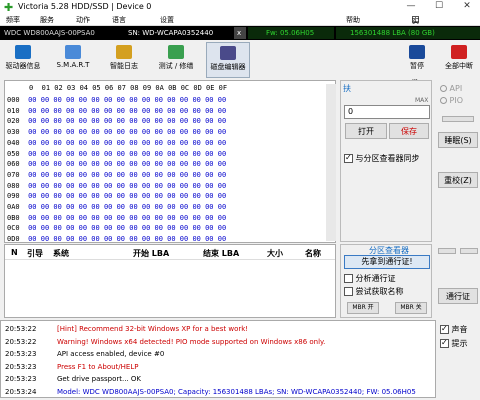  I want to click on smart-log-button: 智能日志, so click(124, 60).